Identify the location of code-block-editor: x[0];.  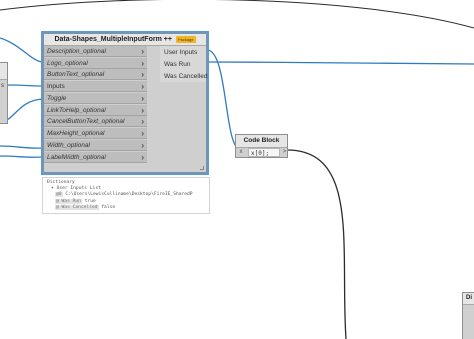
(264, 152).